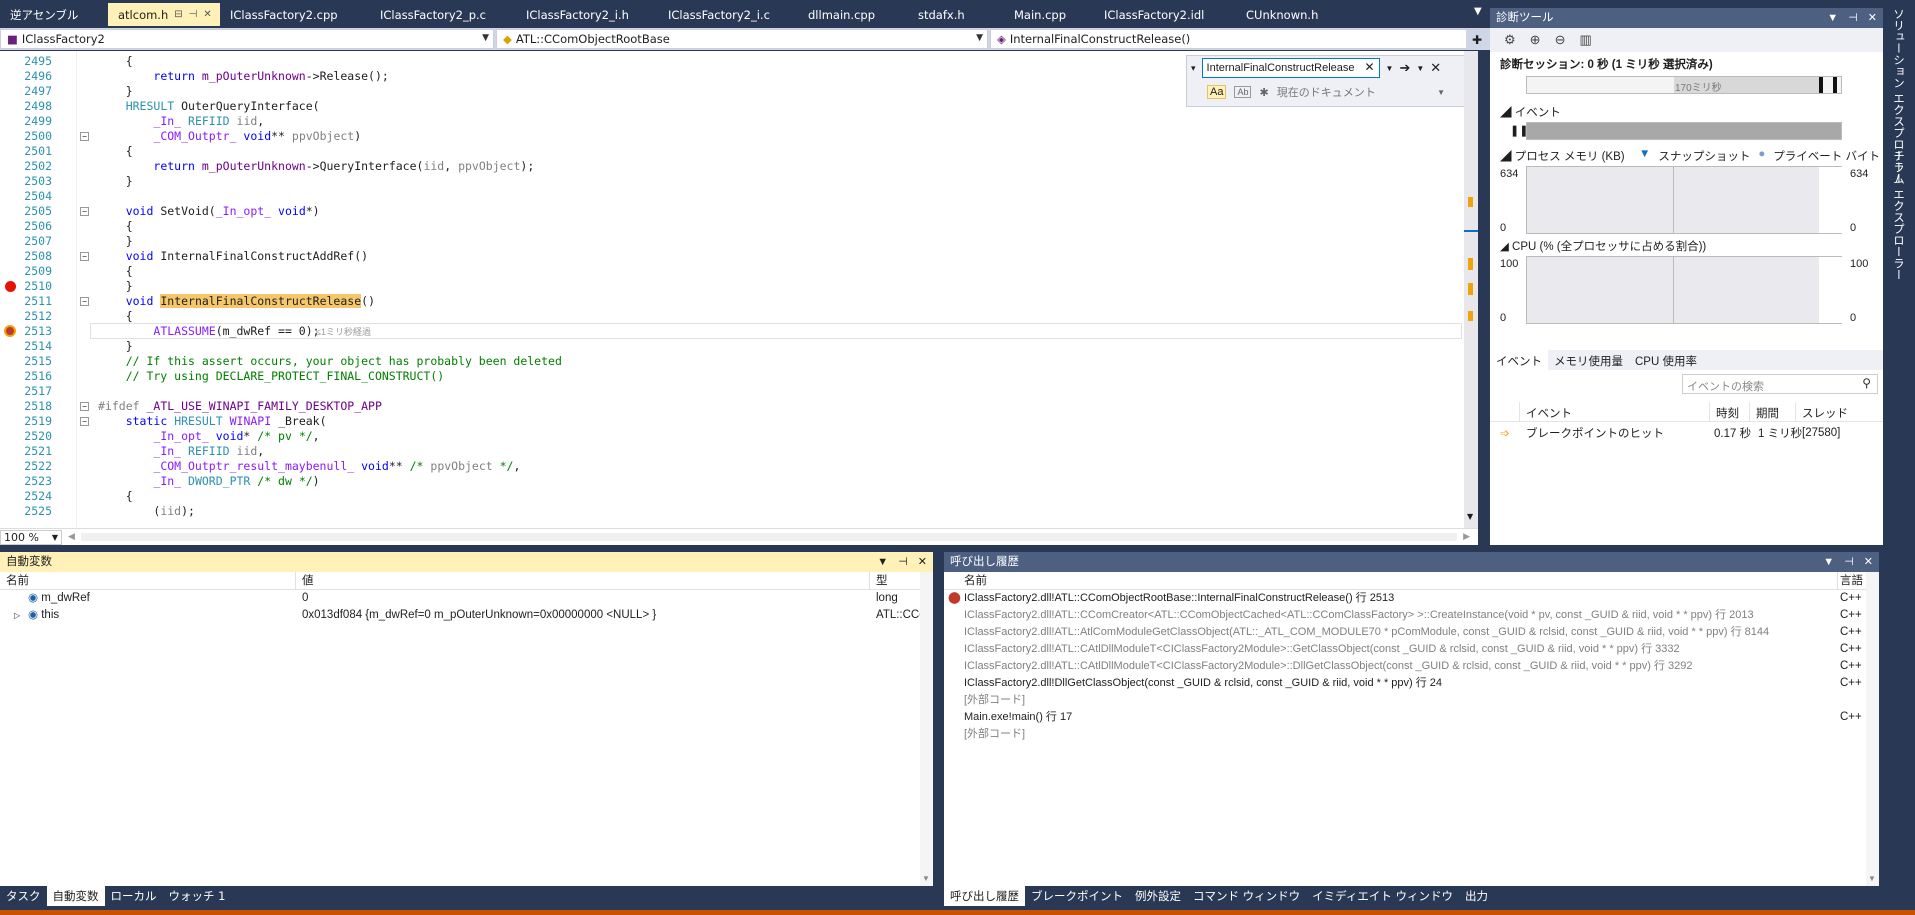 This screenshot has width=1915, height=915. I want to click on find-input: InternalFinalConstructRelease ✕, so click(1290, 68).